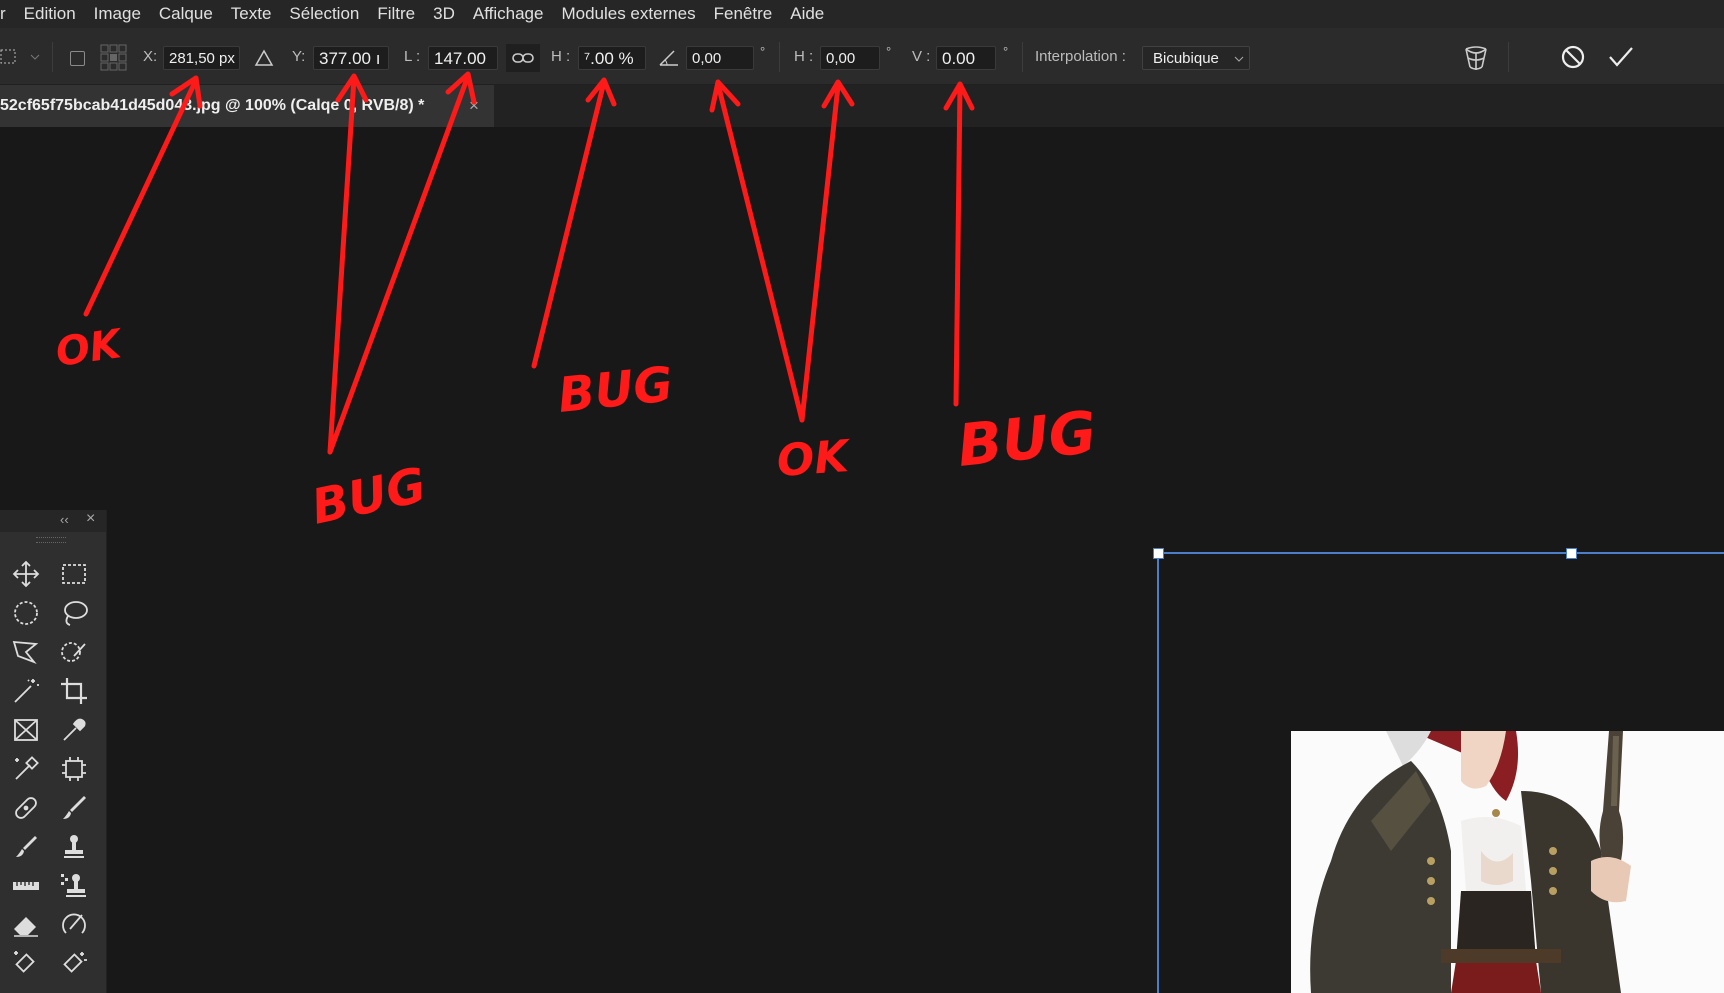  I want to click on move-icon, so click(26, 574).